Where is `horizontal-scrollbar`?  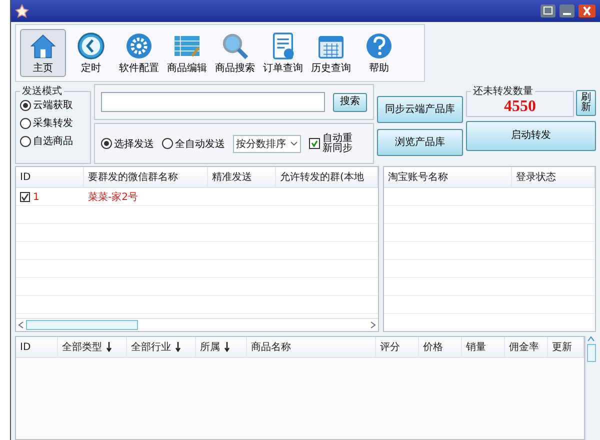
horizontal-scrollbar is located at coordinates (197, 324).